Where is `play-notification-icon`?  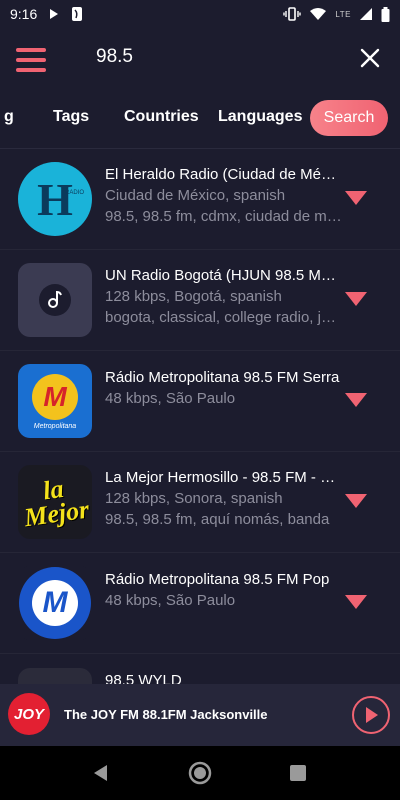
play-notification-icon is located at coordinates (54, 14).